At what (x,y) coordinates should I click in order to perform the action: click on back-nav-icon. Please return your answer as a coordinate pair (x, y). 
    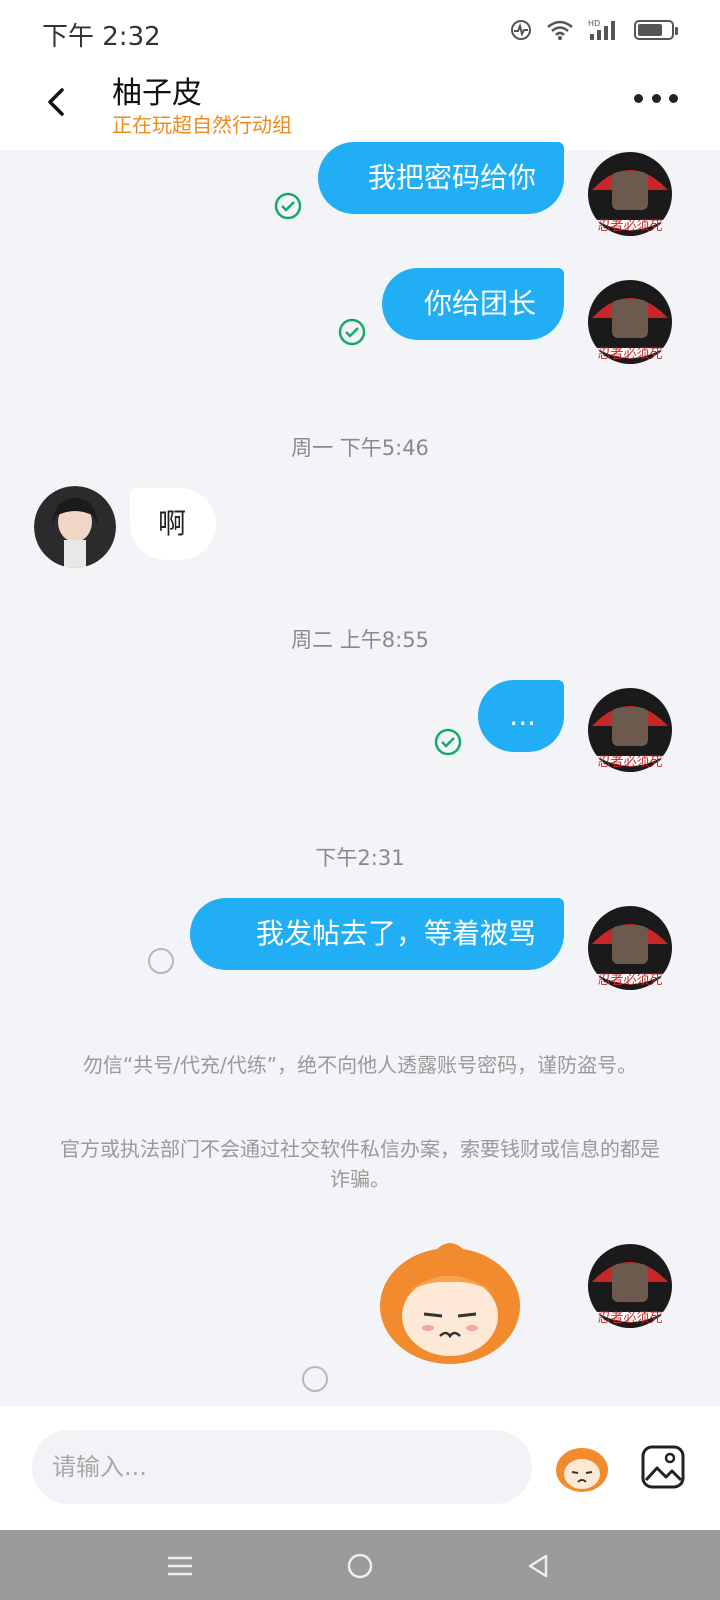
    Looking at the image, I should click on (538, 1566).